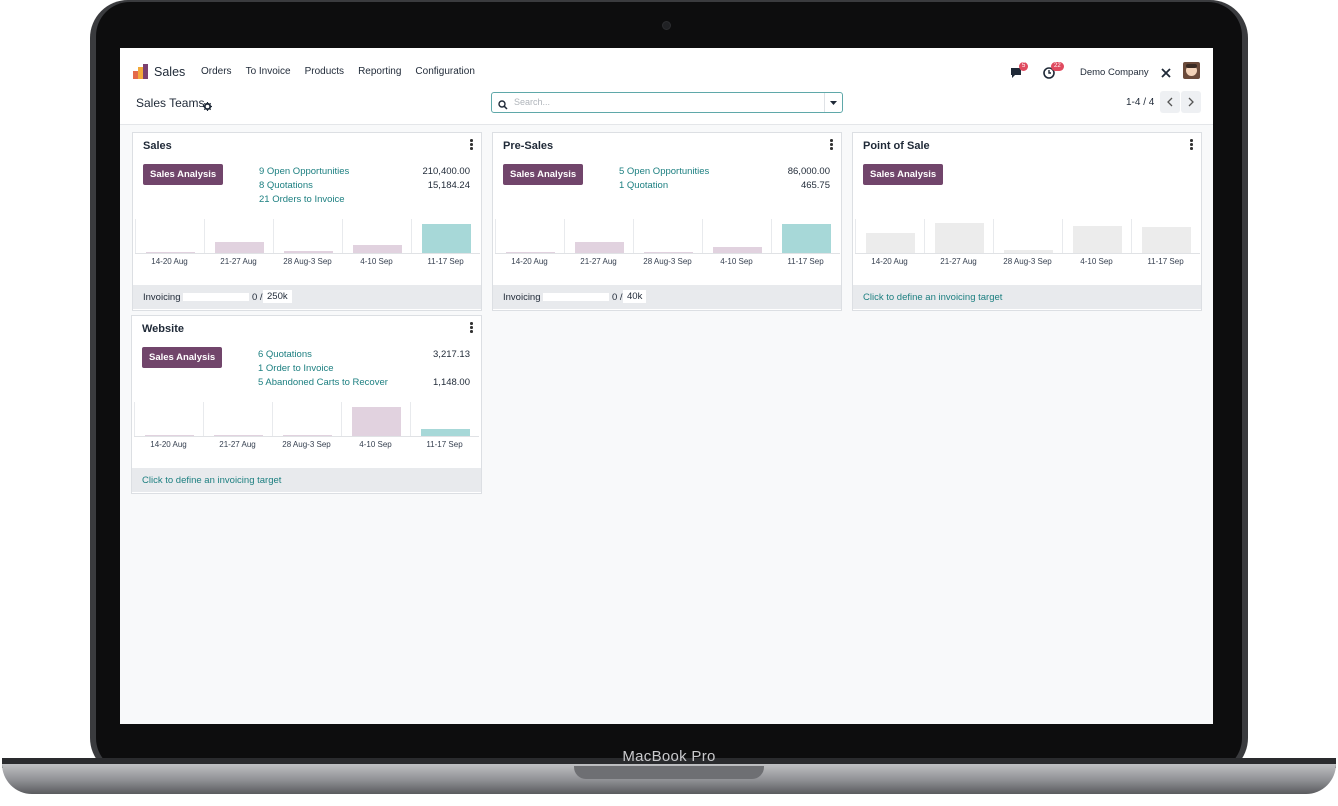 This screenshot has width=1338, height=806. I want to click on pager-previous, so click(1170, 102).